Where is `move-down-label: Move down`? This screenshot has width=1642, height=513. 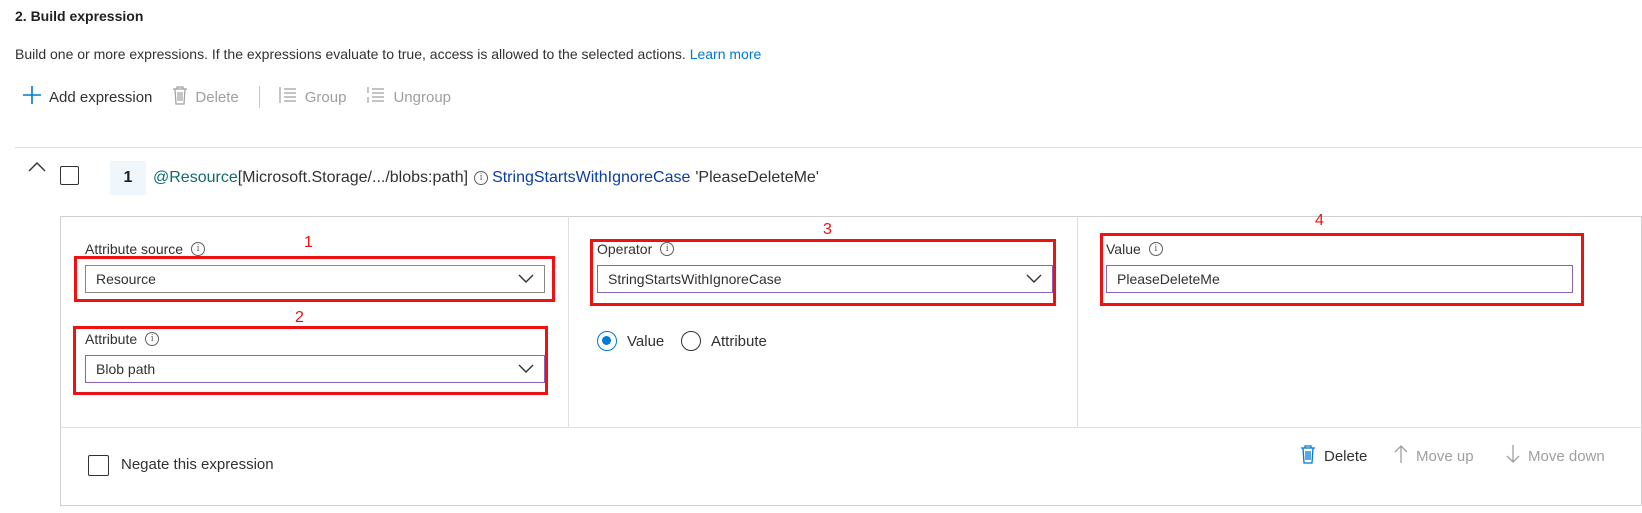
move-down-label: Move down is located at coordinates (1566, 456).